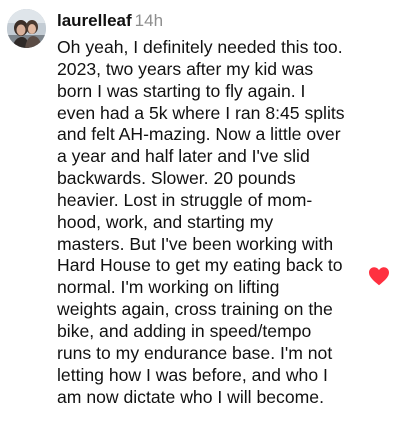 This screenshot has height=425, width=400. I want to click on heart-filled-icon, so click(379, 276).